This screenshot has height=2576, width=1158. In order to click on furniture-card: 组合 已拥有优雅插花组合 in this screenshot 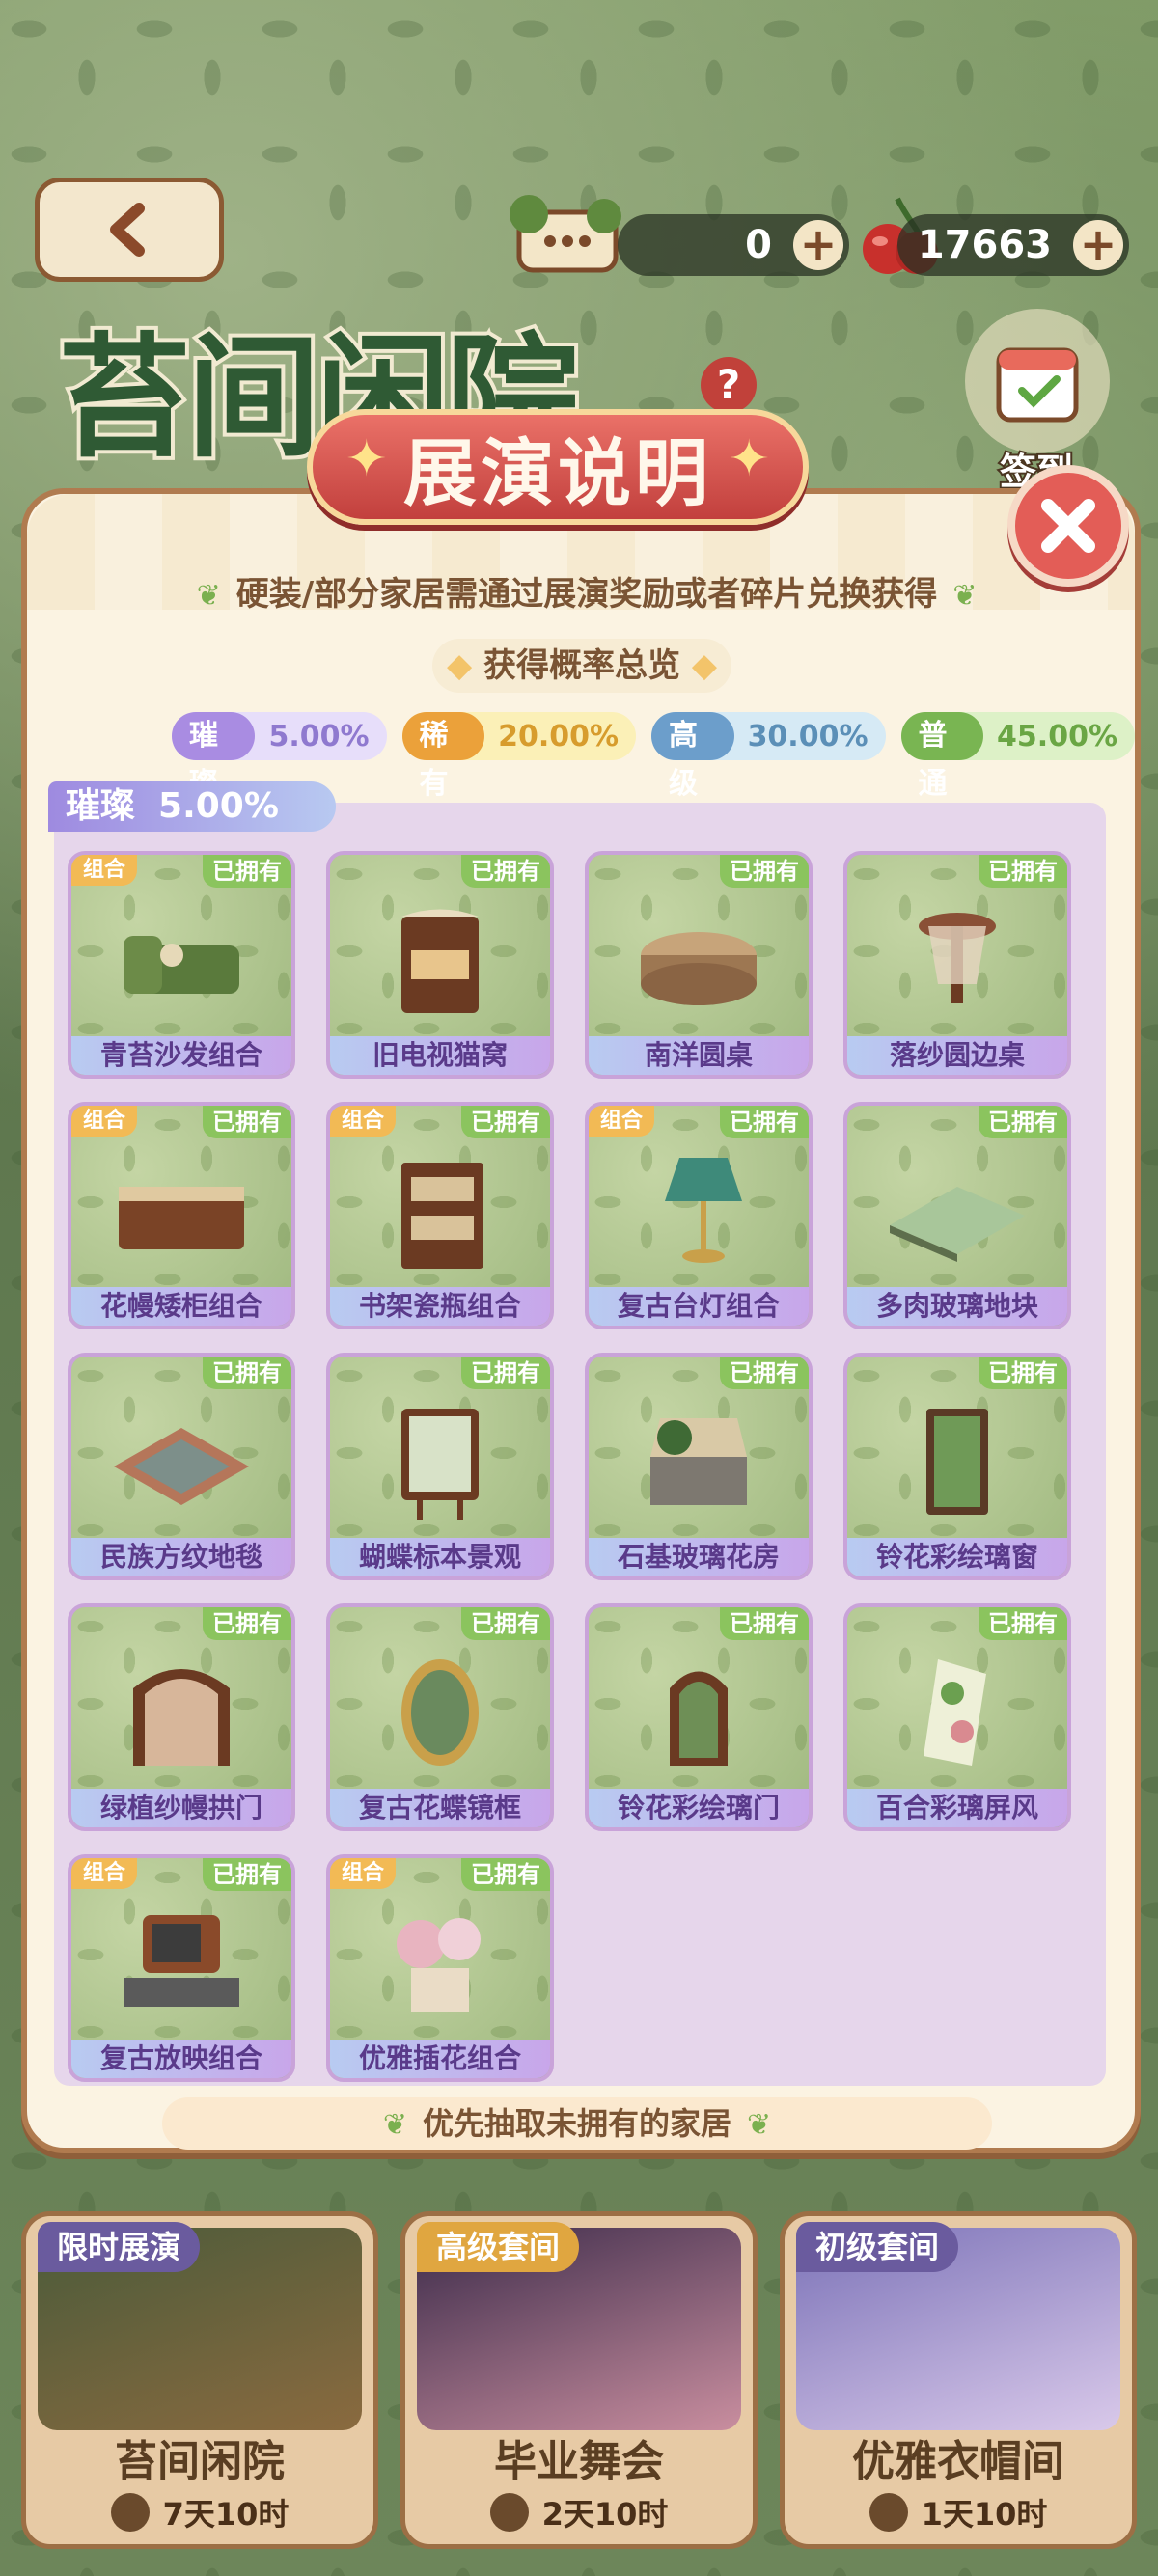, I will do `click(440, 1968)`.